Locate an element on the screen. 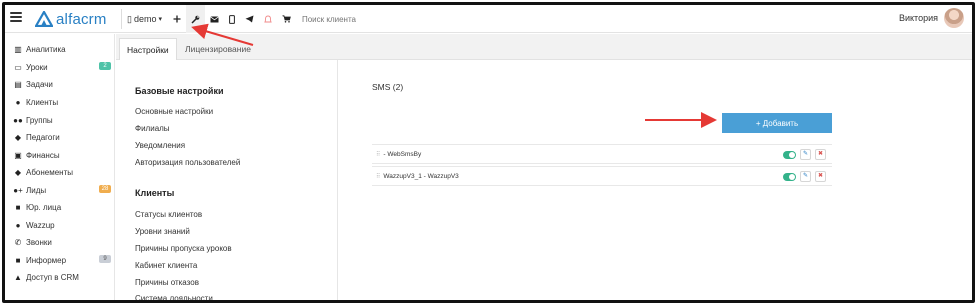 The height and width of the screenshot is (306, 979). user-menu: Виктория is located at coordinates (931, 18).